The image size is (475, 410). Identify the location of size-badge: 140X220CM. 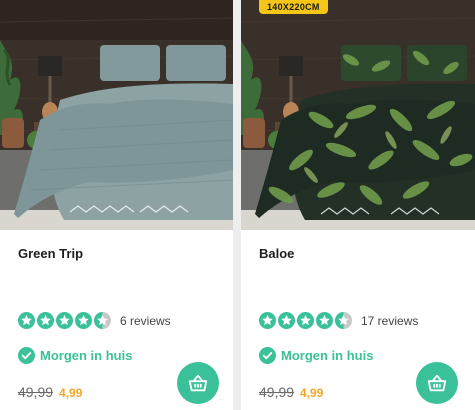
(293, 7).